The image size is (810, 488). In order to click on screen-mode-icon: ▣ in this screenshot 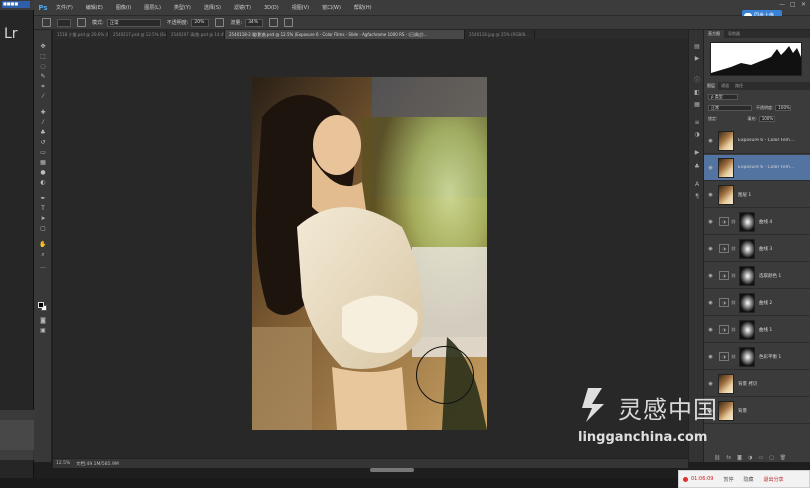, I will do `click(43, 331)`.